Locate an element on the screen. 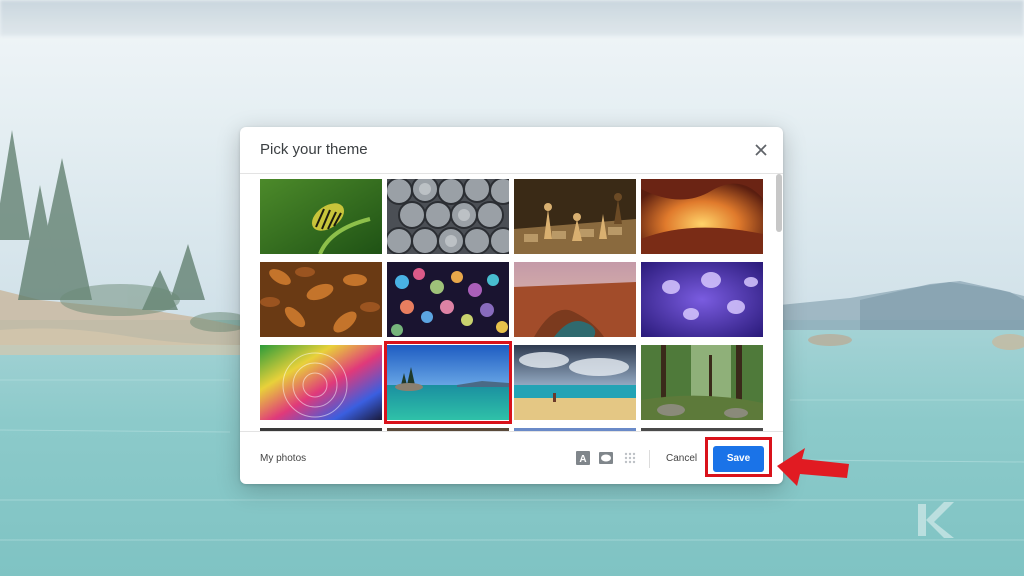 This screenshot has width=1024, height=576. dialog-title: Pick your theme is located at coordinates (314, 149).